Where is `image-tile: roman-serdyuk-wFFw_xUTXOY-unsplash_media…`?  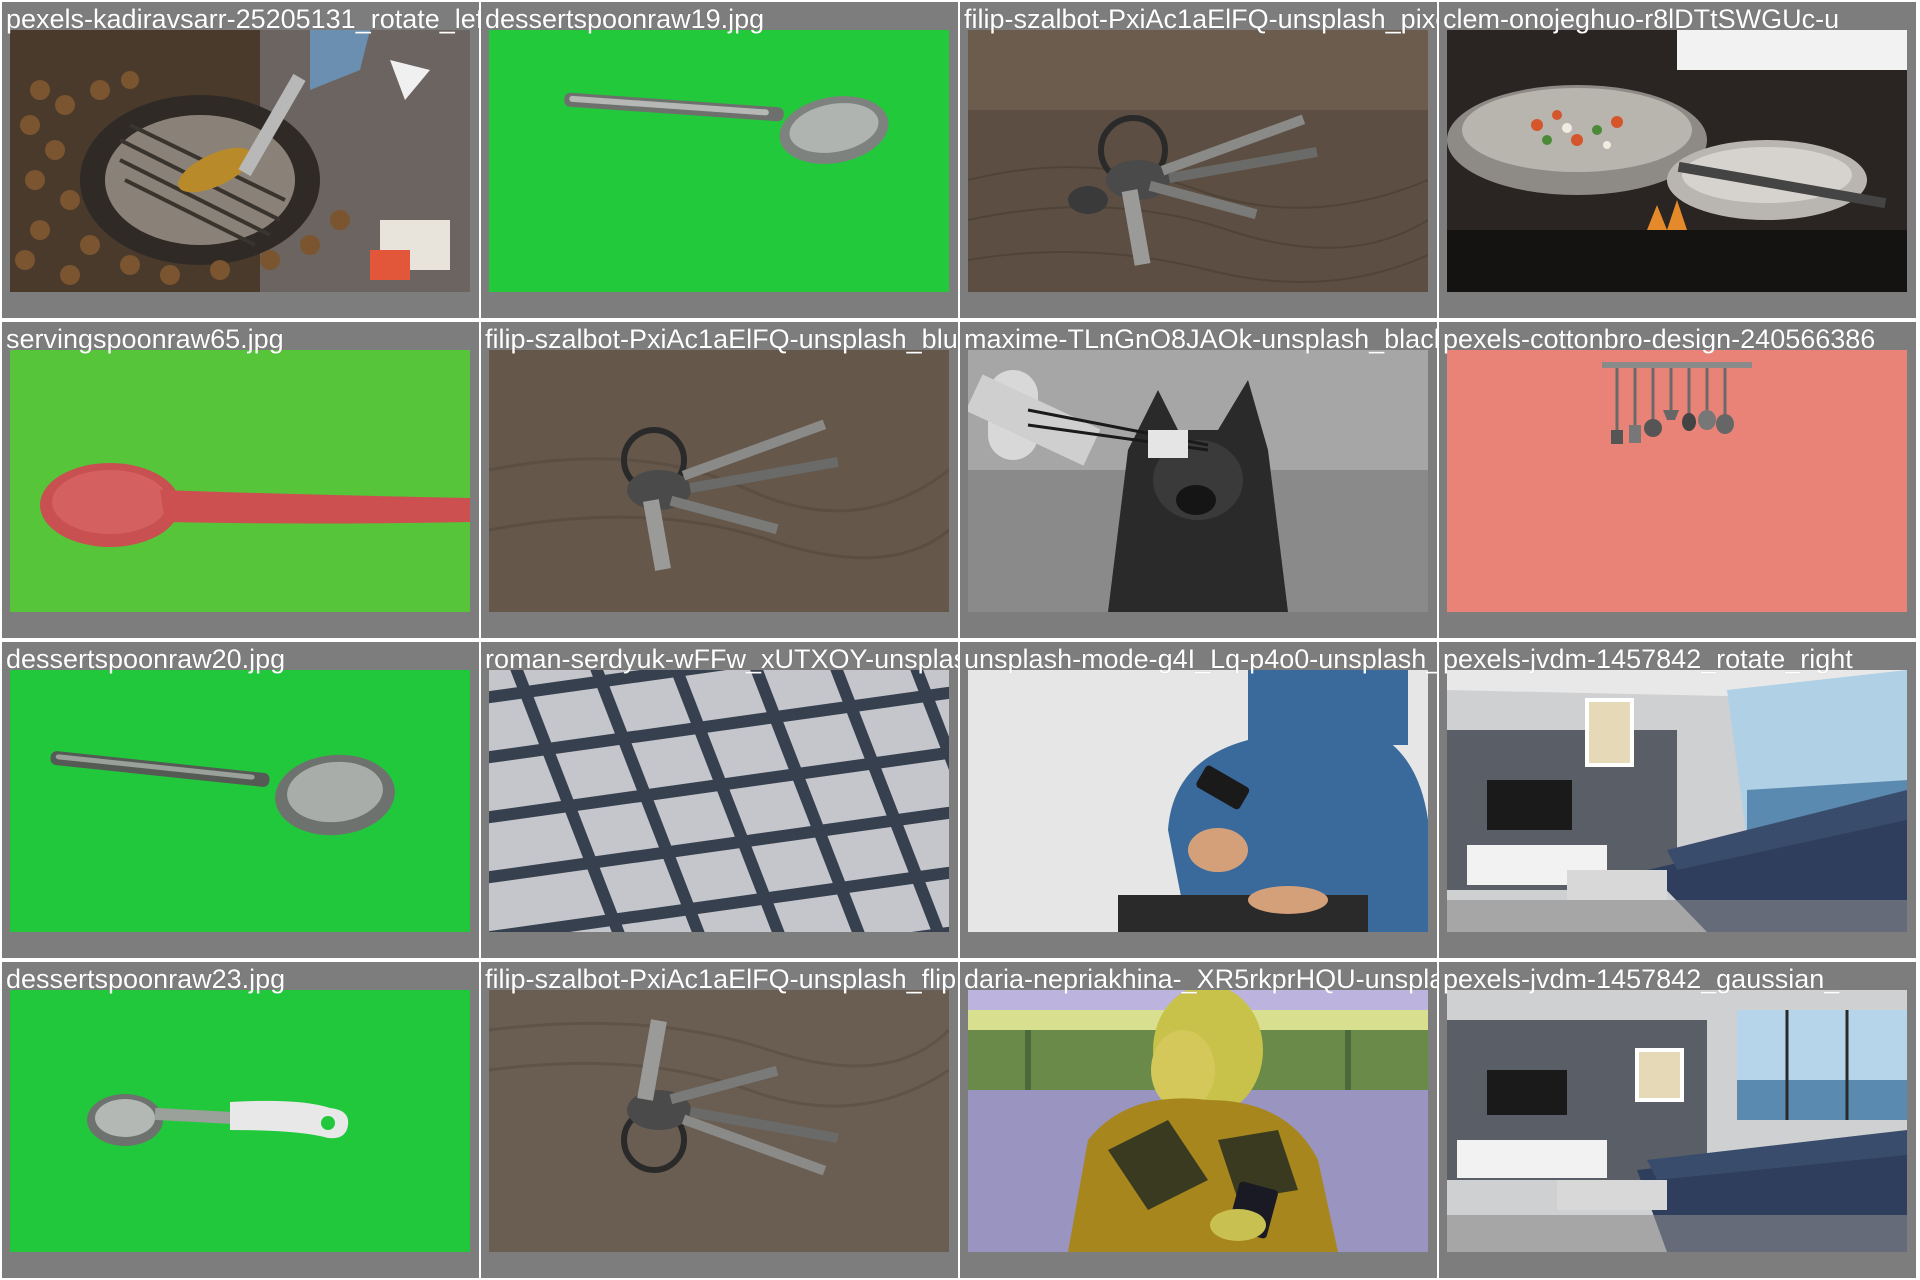 image-tile: roman-serdyuk-wFFw_xUTXOY-unsplash_media… is located at coordinates (719, 800).